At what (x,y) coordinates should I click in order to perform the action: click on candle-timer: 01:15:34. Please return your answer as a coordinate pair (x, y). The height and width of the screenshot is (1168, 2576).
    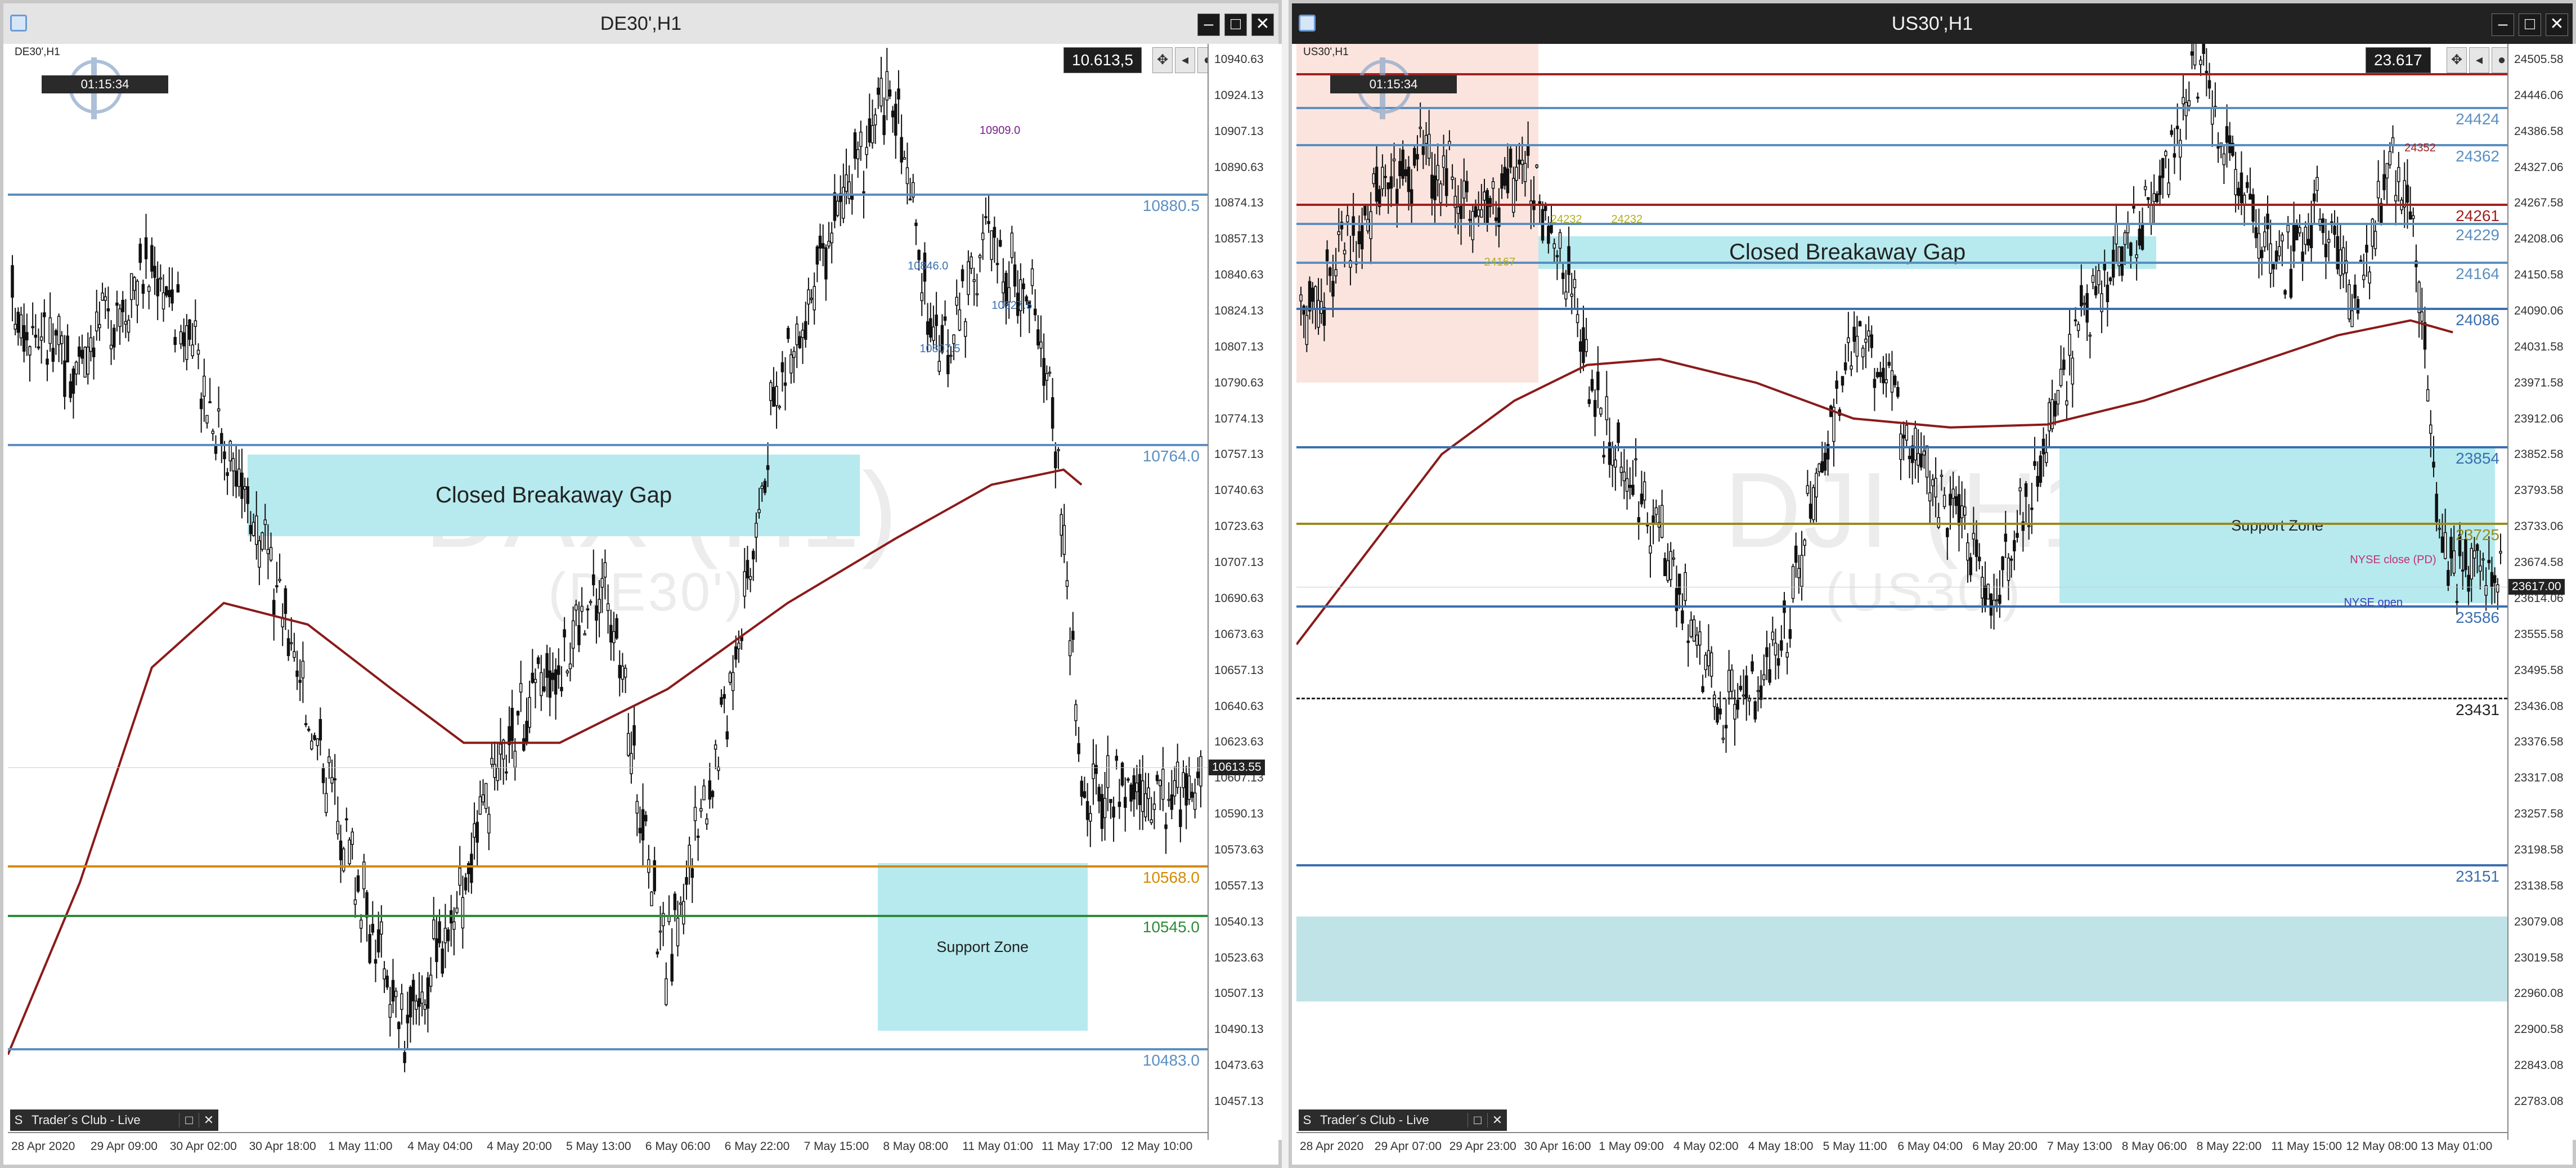
    Looking at the image, I should click on (105, 84).